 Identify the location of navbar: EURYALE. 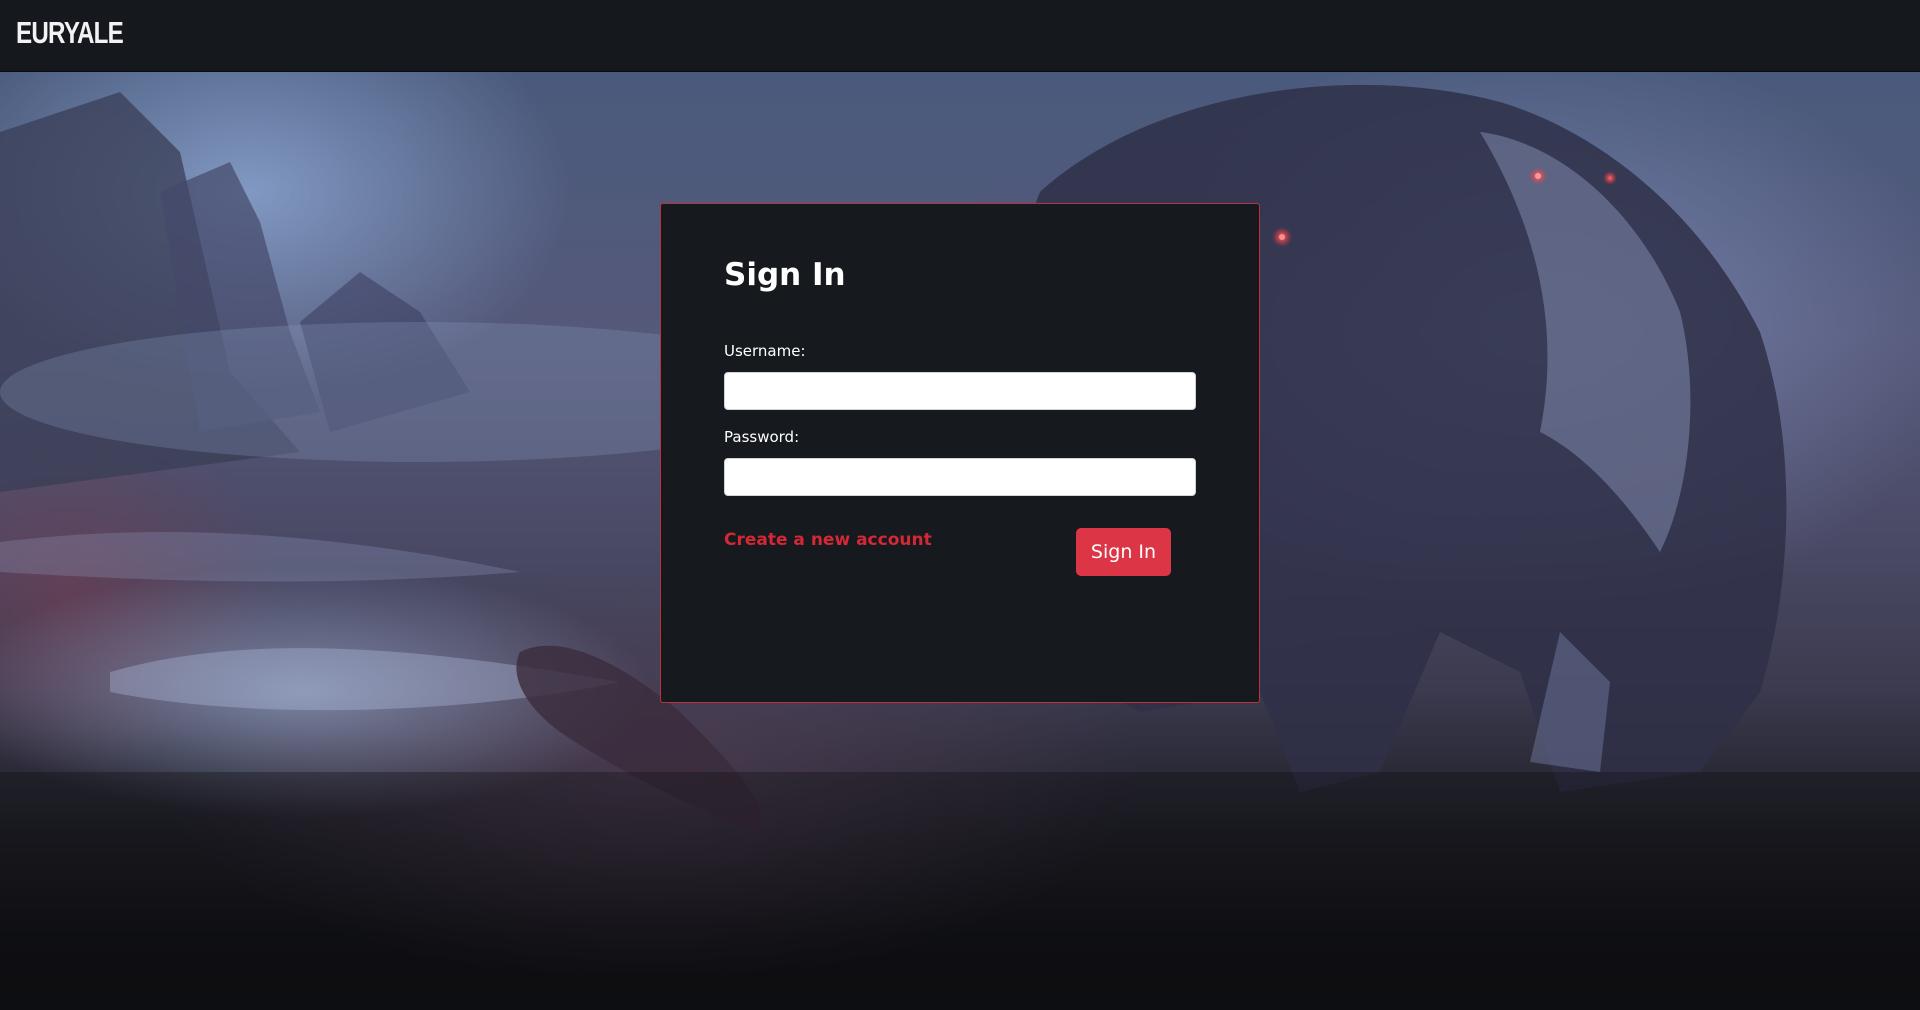
(960, 36).